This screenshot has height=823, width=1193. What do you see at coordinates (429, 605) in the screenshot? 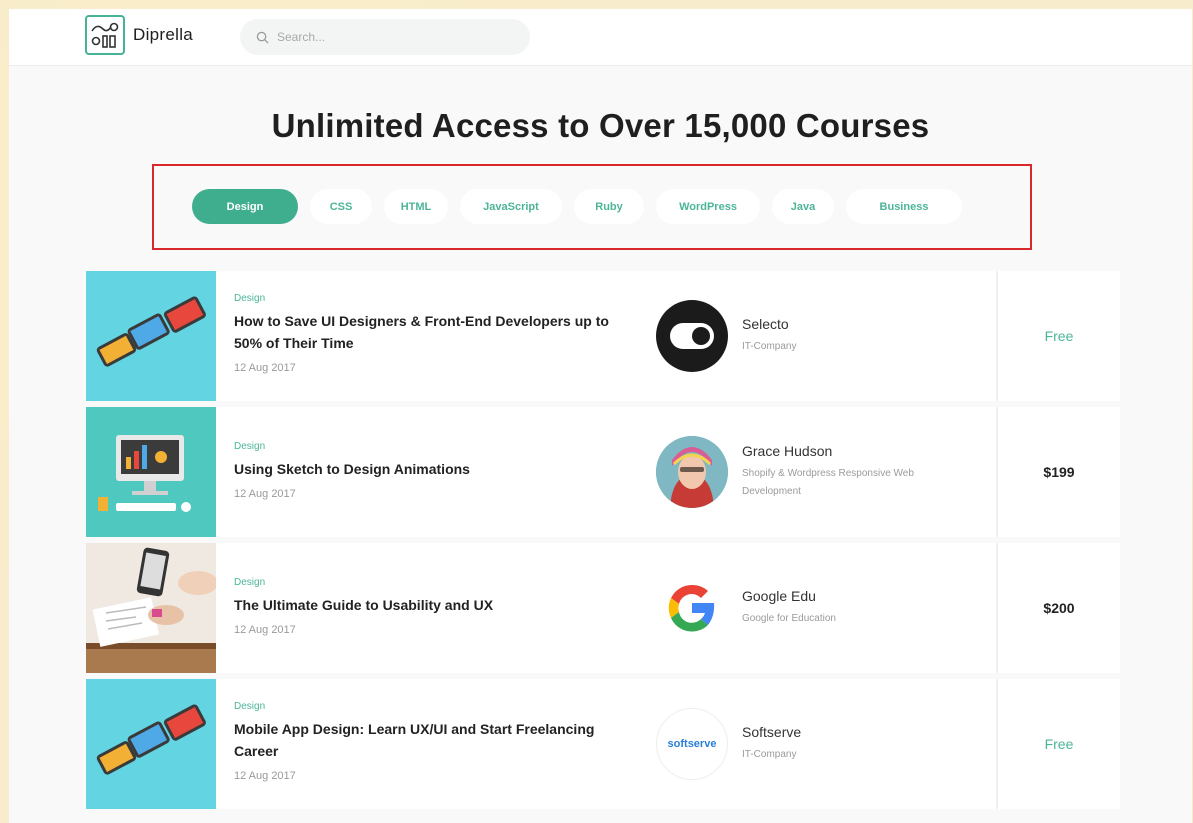
I see `course-title: The Ultimate Guide to Usability and UX` at bounding box center [429, 605].